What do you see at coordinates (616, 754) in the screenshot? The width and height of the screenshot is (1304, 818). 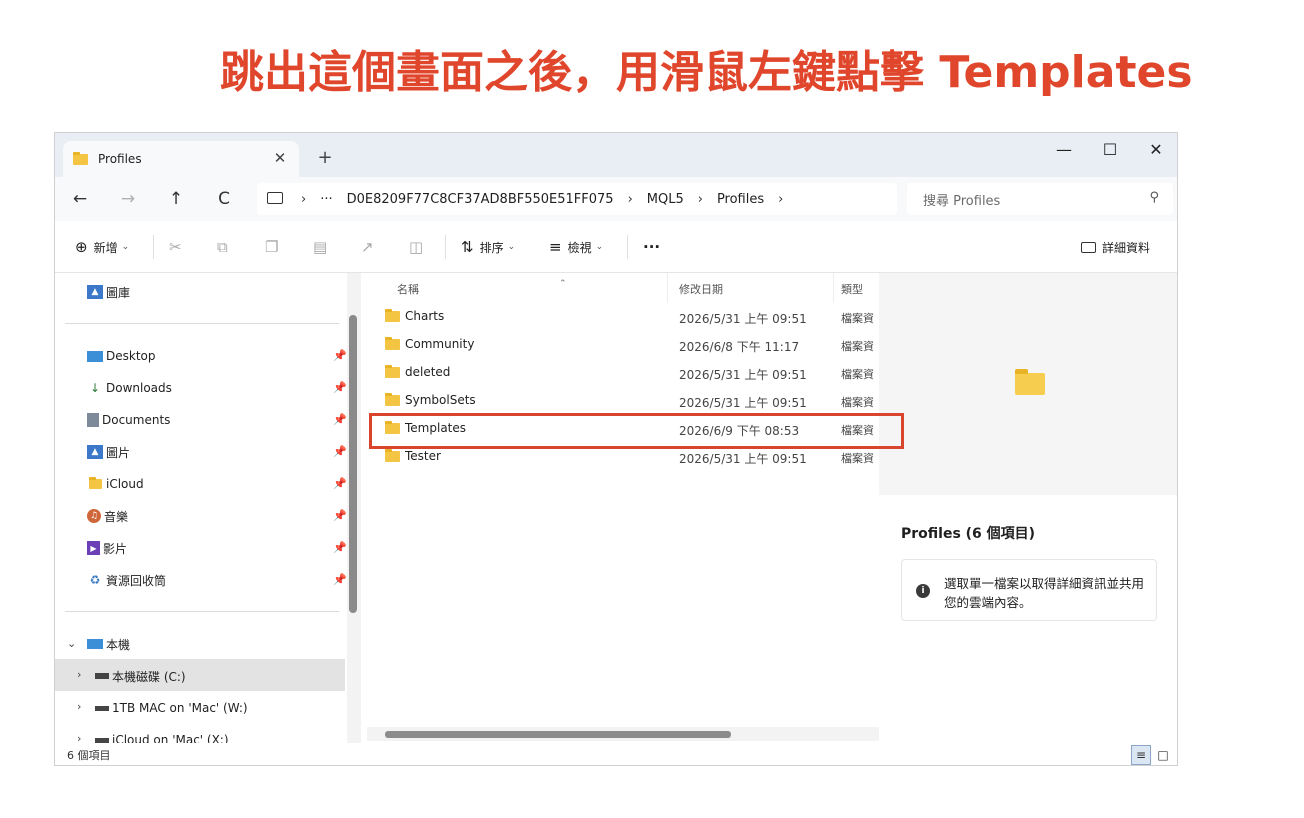 I see `status-bar: 6 個項目 ≡ □` at bounding box center [616, 754].